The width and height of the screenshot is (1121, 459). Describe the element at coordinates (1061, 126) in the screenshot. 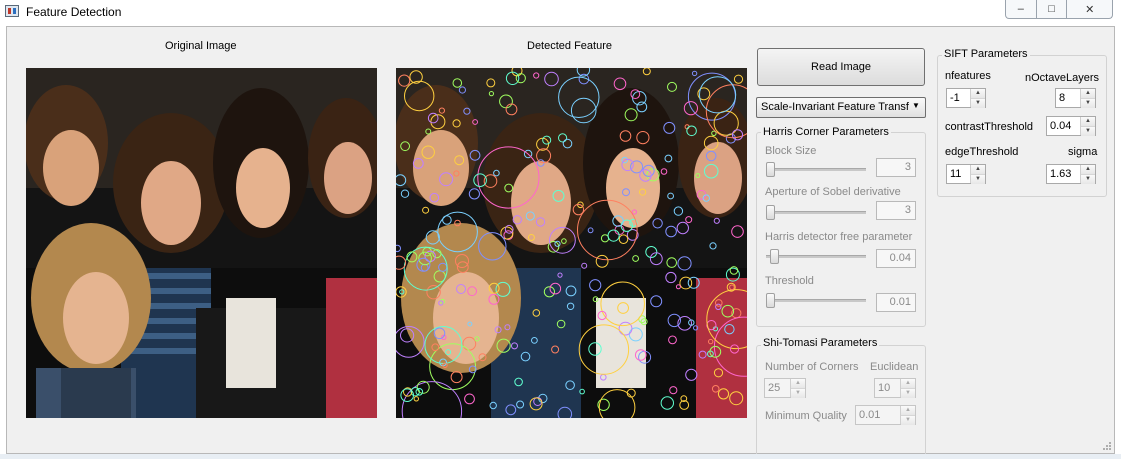

I see `contrastthreshold-value: 0.04` at that location.